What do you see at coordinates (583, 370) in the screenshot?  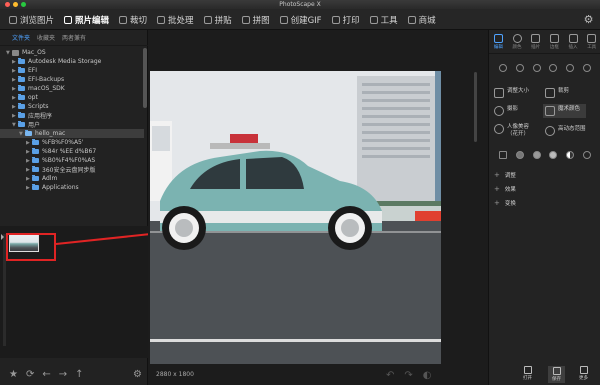 I see `more-icon` at bounding box center [583, 370].